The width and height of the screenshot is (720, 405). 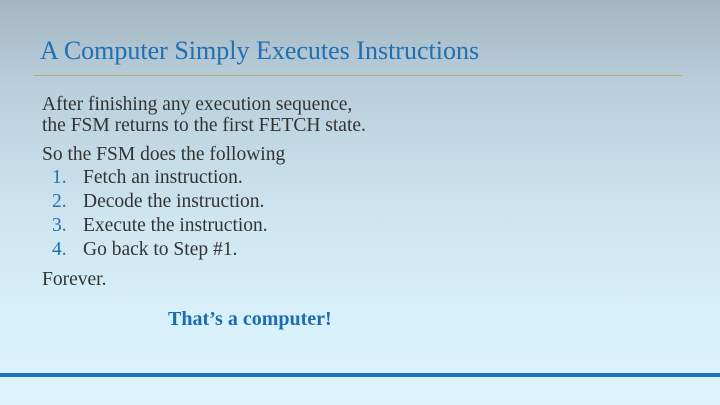 I want to click on step-text: Decode the instruction., so click(x=174, y=201).